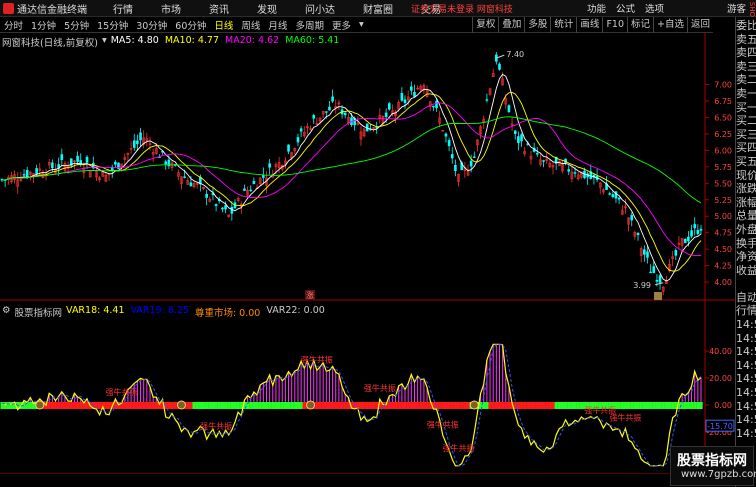 The image size is (756, 487). I want to click on var18-value: VAR18: 4.41, so click(95, 310).